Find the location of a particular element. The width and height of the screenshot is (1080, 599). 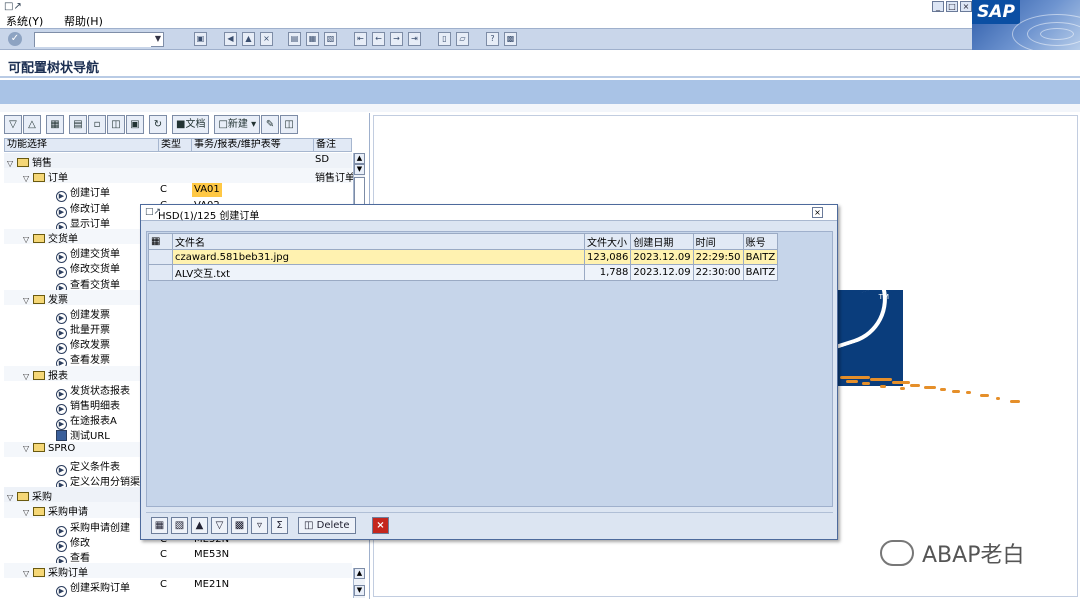

command-input is located at coordinates (93, 40).